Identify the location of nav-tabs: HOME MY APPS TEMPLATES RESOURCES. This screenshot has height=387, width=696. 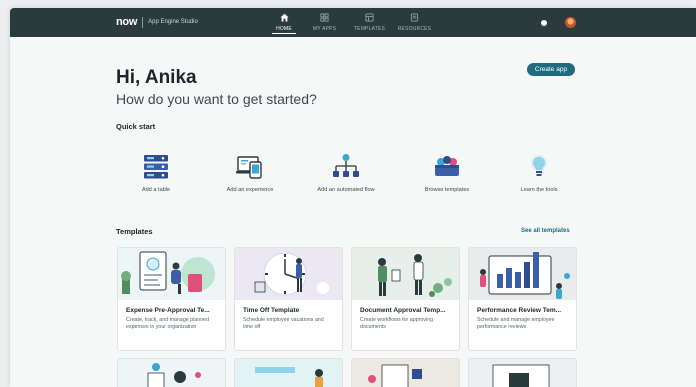
(356, 23).